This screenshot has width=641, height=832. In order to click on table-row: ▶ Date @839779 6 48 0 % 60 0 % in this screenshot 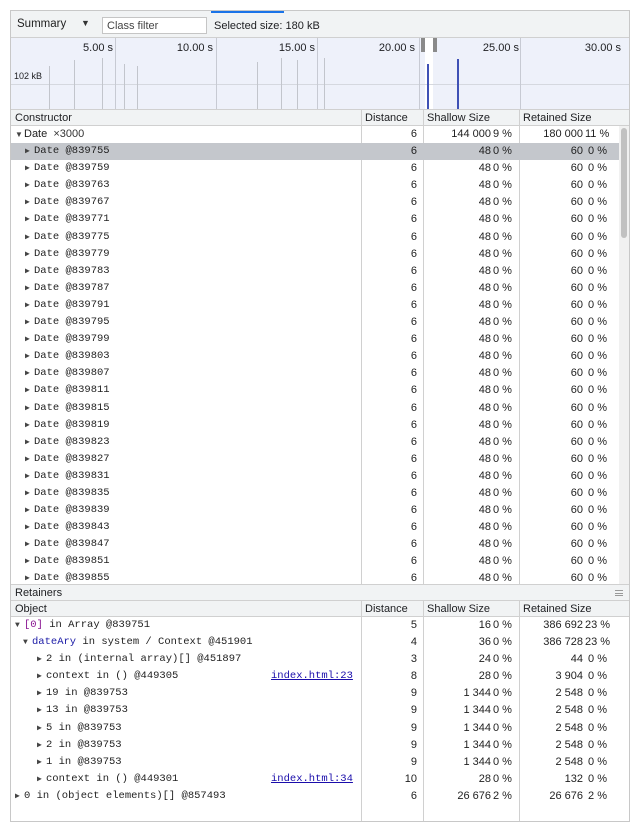, I will do `click(315, 254)`.